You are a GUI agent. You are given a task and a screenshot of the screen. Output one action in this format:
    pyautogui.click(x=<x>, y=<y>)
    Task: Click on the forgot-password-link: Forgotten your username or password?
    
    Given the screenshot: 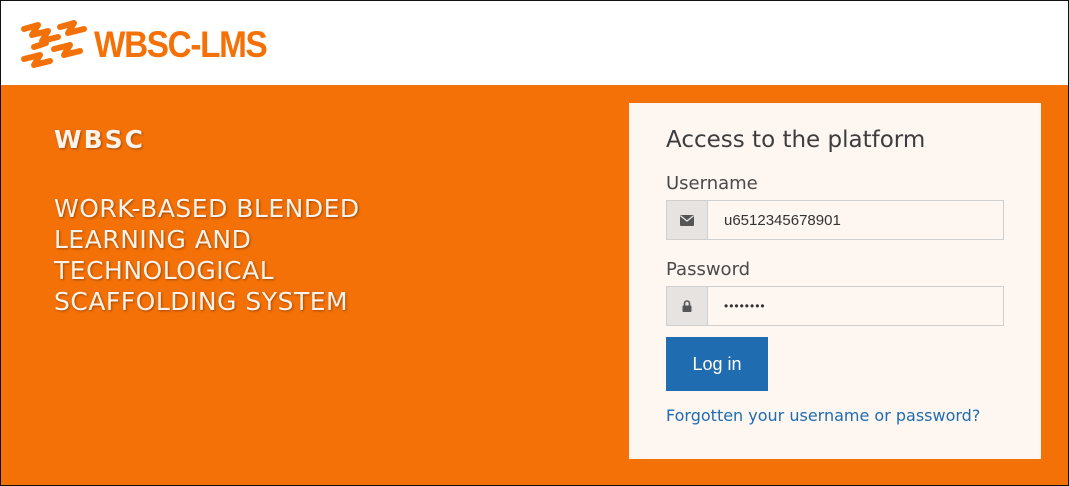 What is the action you would take?
    pyautogui.click(x=823, y=415)
    